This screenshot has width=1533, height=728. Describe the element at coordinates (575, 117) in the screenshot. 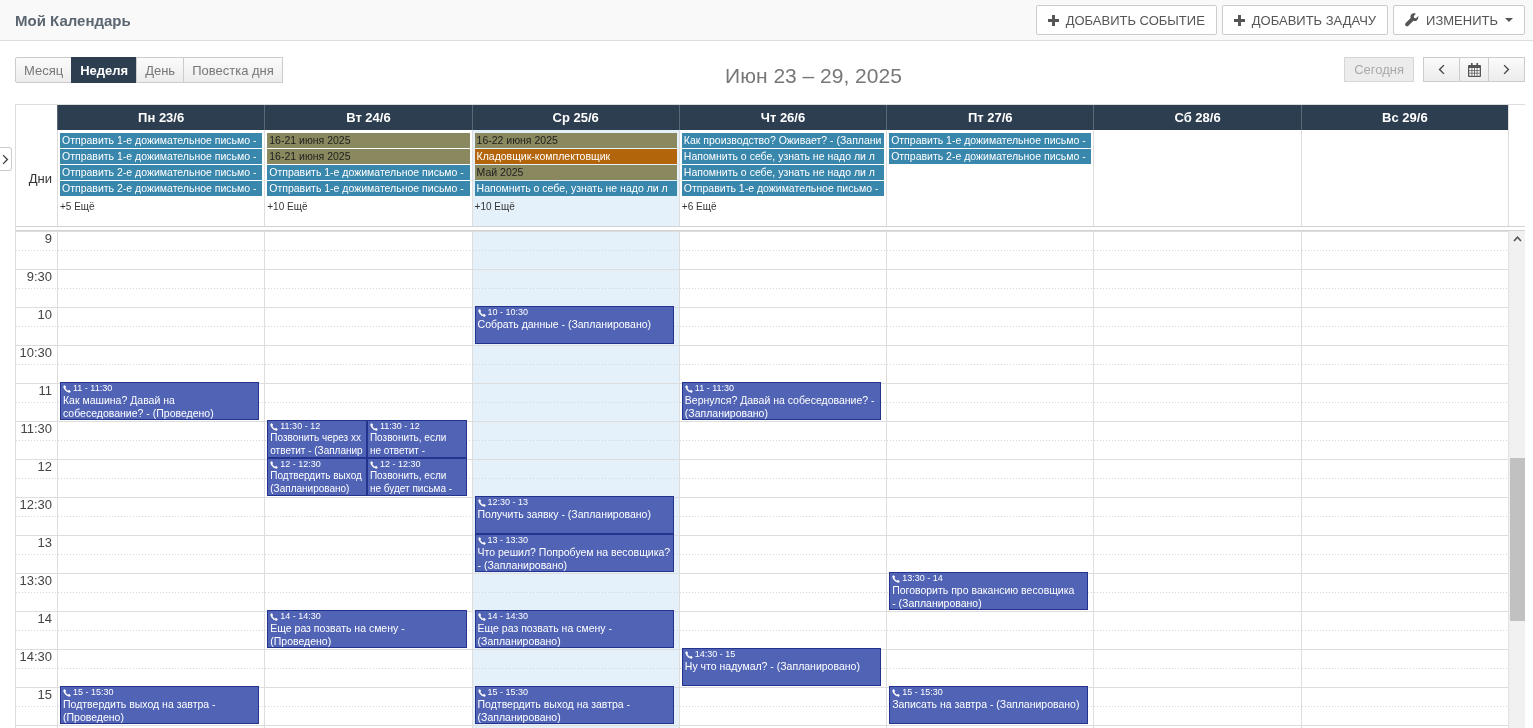

I see `day-header: Ср 25/6` at that location.